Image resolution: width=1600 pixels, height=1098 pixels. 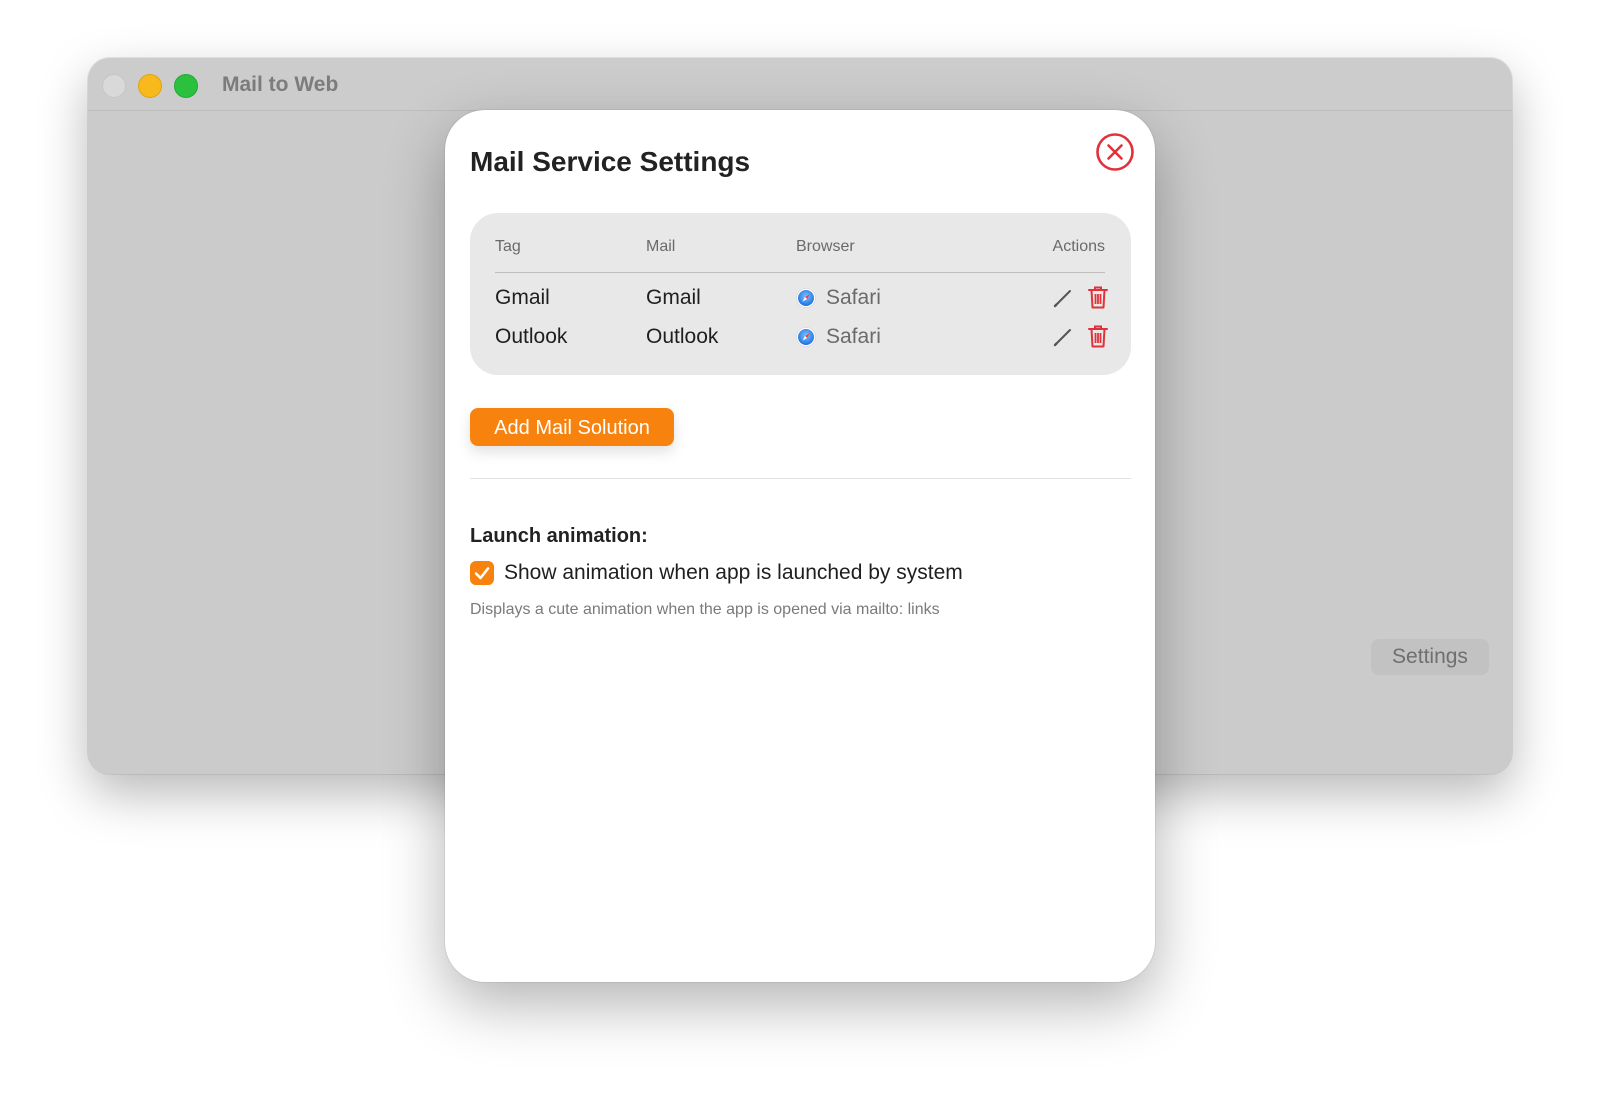 I want to click on settings-button: Settings, so click(x=1430, y=657).